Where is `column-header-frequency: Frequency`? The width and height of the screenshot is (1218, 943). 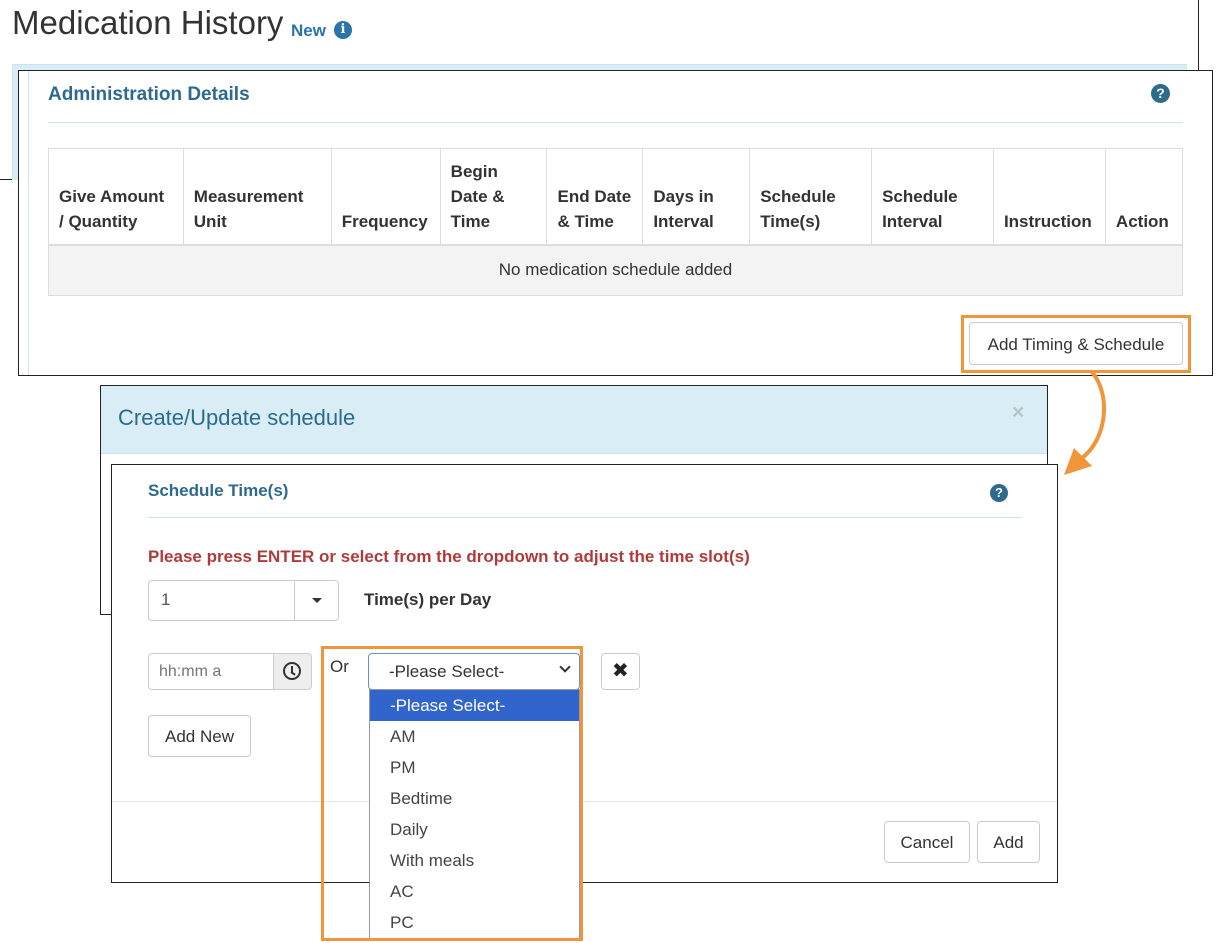 column-header-frequency: Frequency is located at coordinates (385, 197).